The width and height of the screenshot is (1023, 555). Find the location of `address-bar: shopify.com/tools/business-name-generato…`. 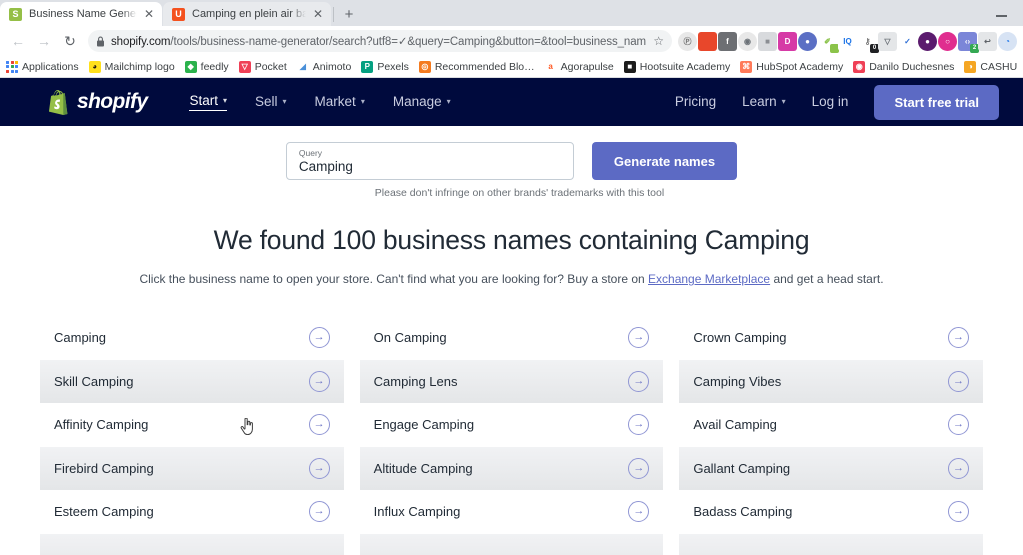

address-bar: shopify.com/tools/business-name-generato… is located at coordinates (380, 41).